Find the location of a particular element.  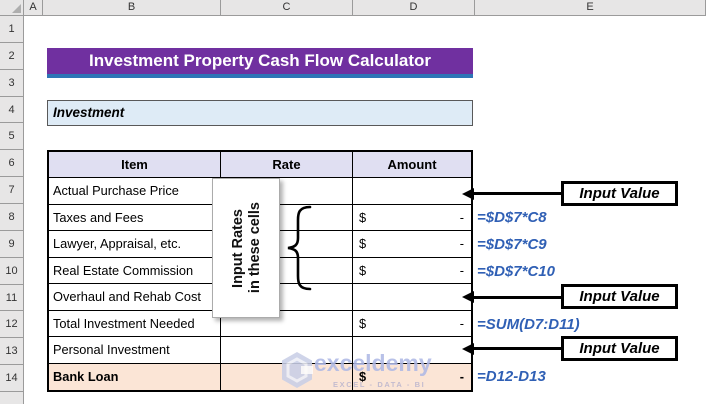

input-rates-line2: in these cells is located at coordinates (254, 248).